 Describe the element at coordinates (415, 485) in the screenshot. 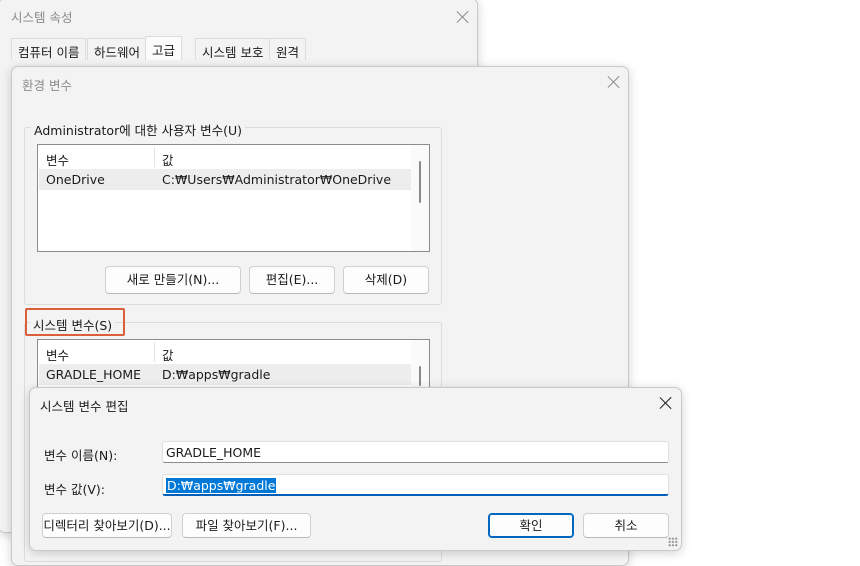

I see `variable-value-input: D:₩apps₩gradle` at that location.